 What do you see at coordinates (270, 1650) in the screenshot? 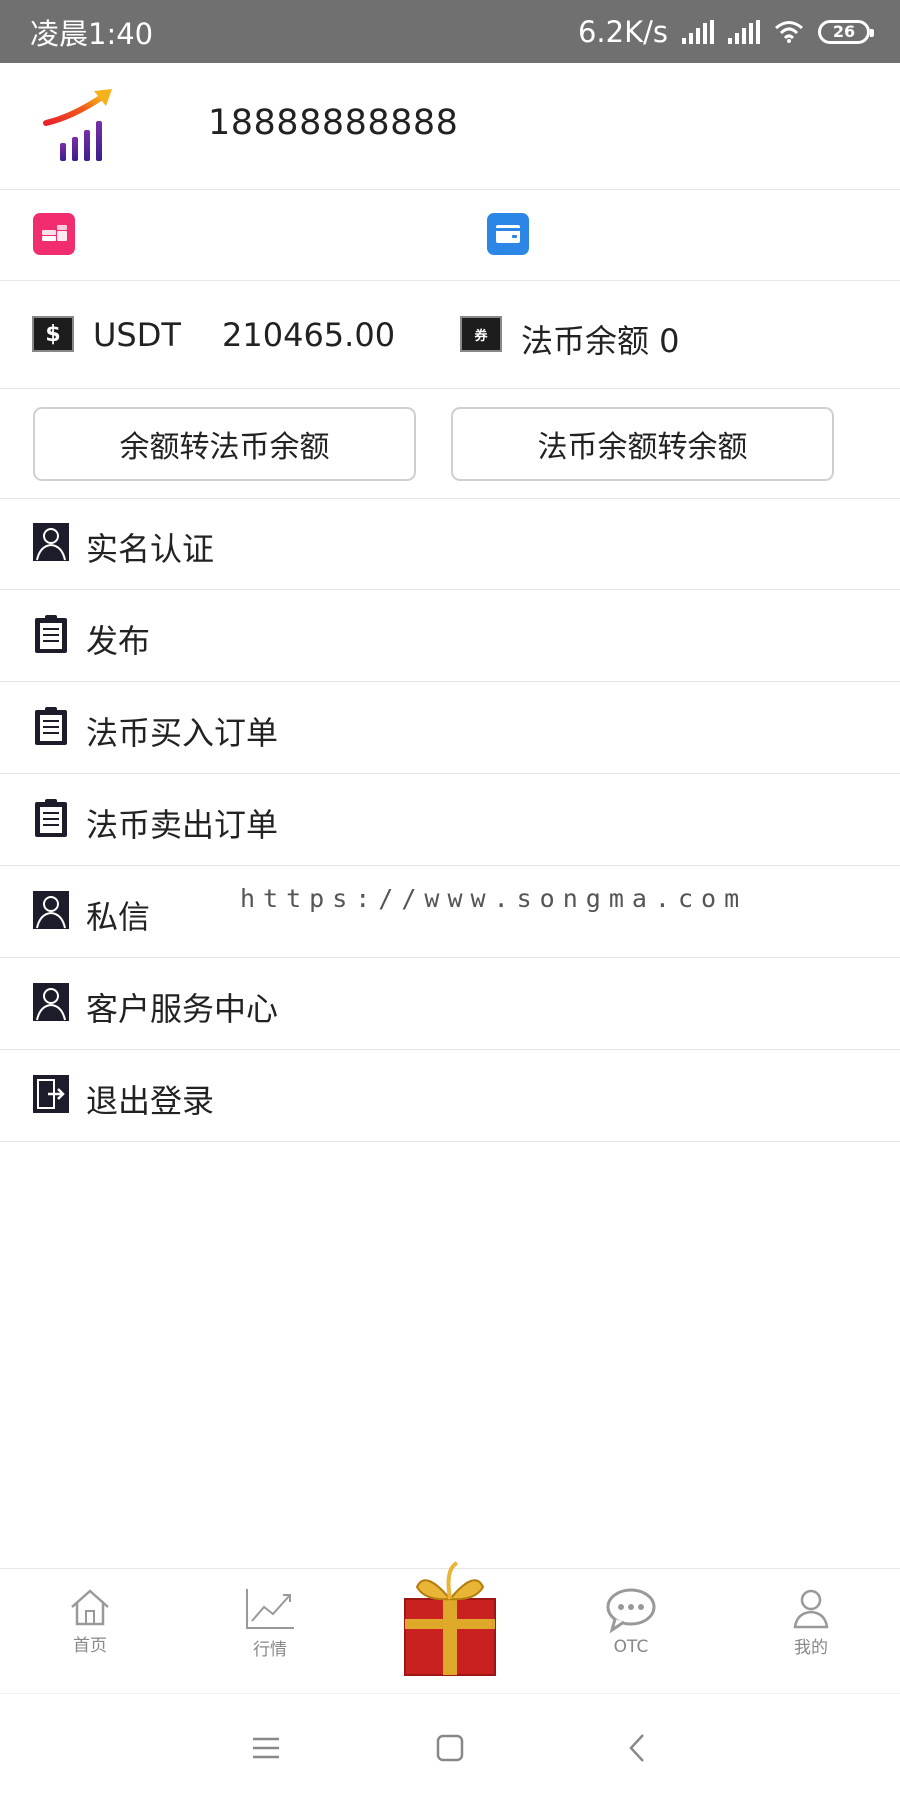
I see `tab-market-label: 行情` at bounding box center [270, 1650].